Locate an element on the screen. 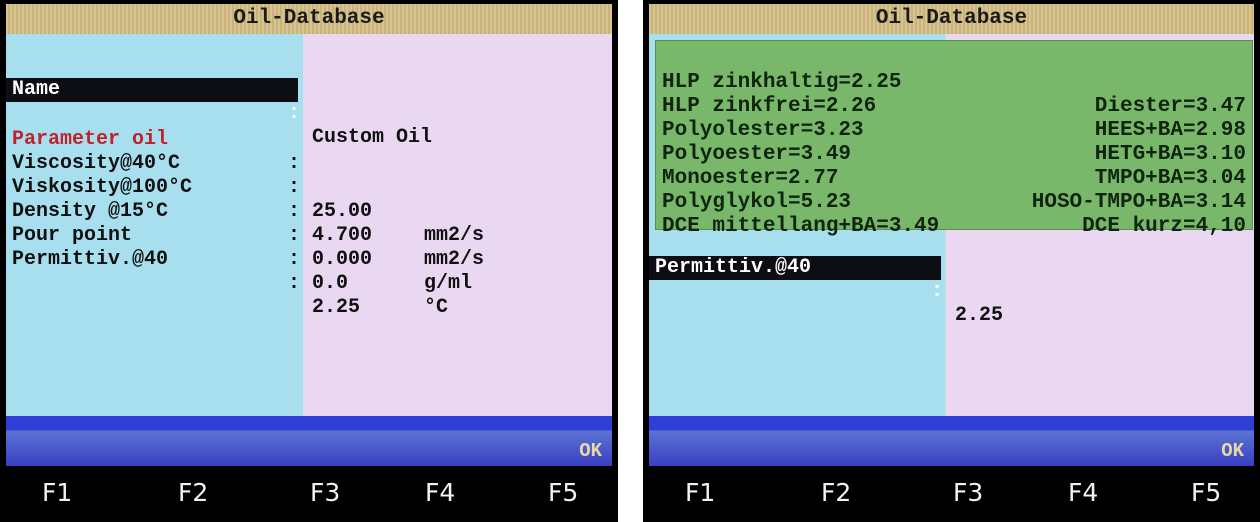 This screenshot has width=1260, height=522. param-row: Density @15°C : 0.000 g/ml is located at coordinates (309, 235).